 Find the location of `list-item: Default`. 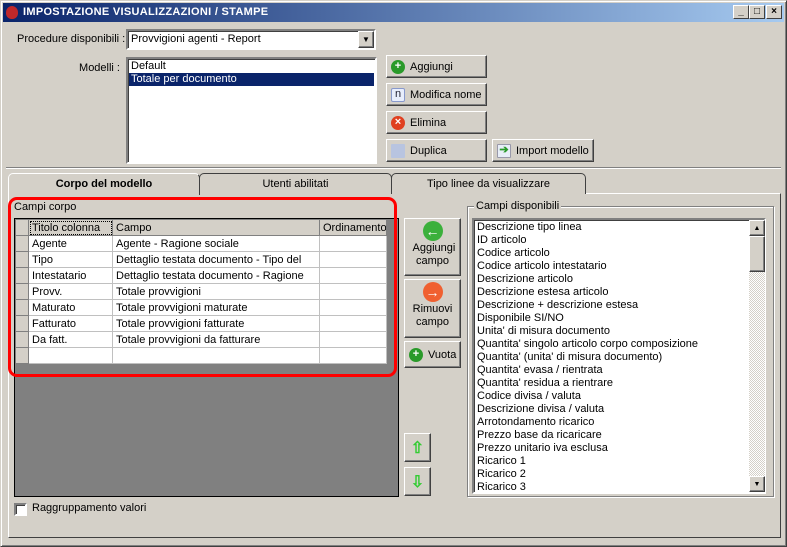

list-item: Default is located at coordinates (251, 66).